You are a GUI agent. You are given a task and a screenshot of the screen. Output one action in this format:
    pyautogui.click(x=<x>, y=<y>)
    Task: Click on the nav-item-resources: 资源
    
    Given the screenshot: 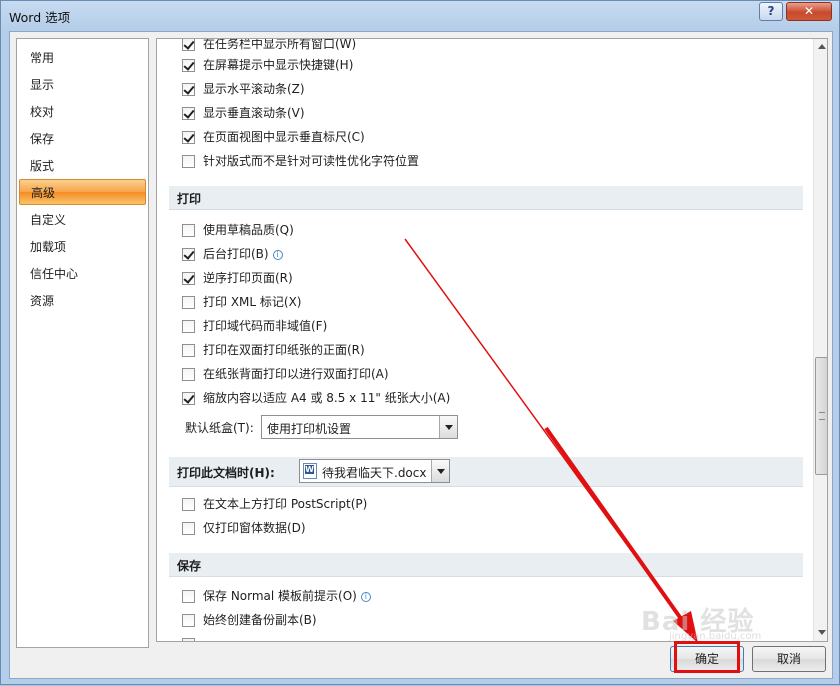 What is the action you would take?
    pyautogui.click(x=82, y=301)
    